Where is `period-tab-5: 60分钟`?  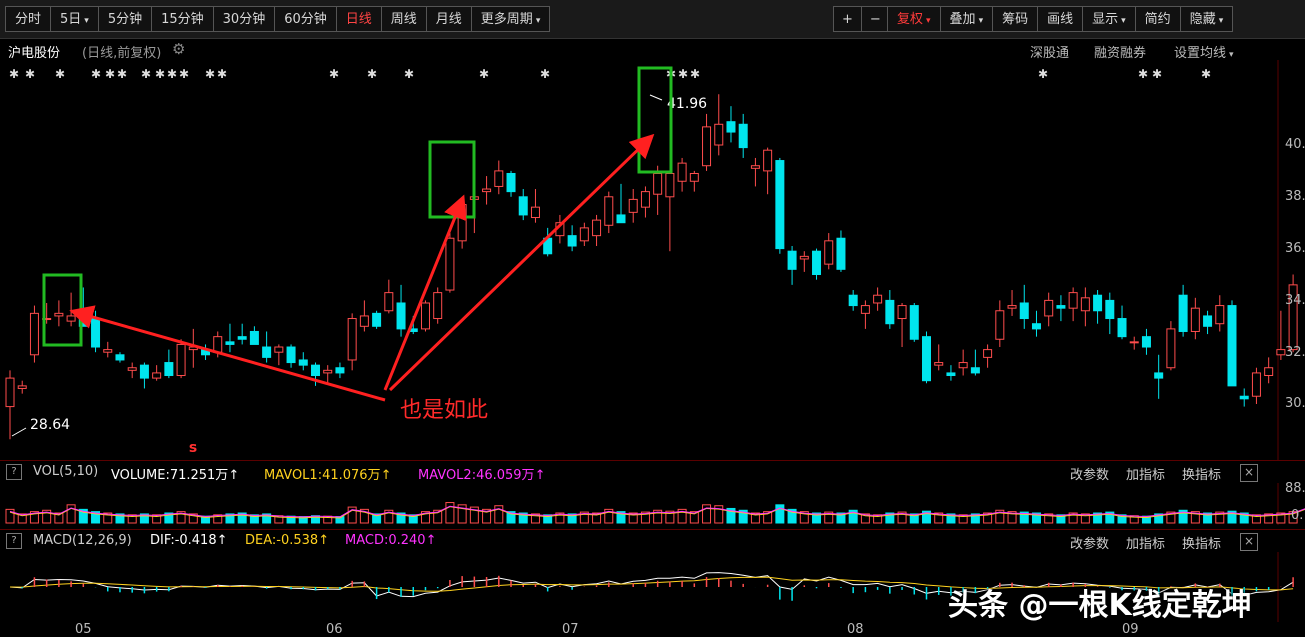 period-tab-5: 60分钟 is located at coordinates (305, 19).